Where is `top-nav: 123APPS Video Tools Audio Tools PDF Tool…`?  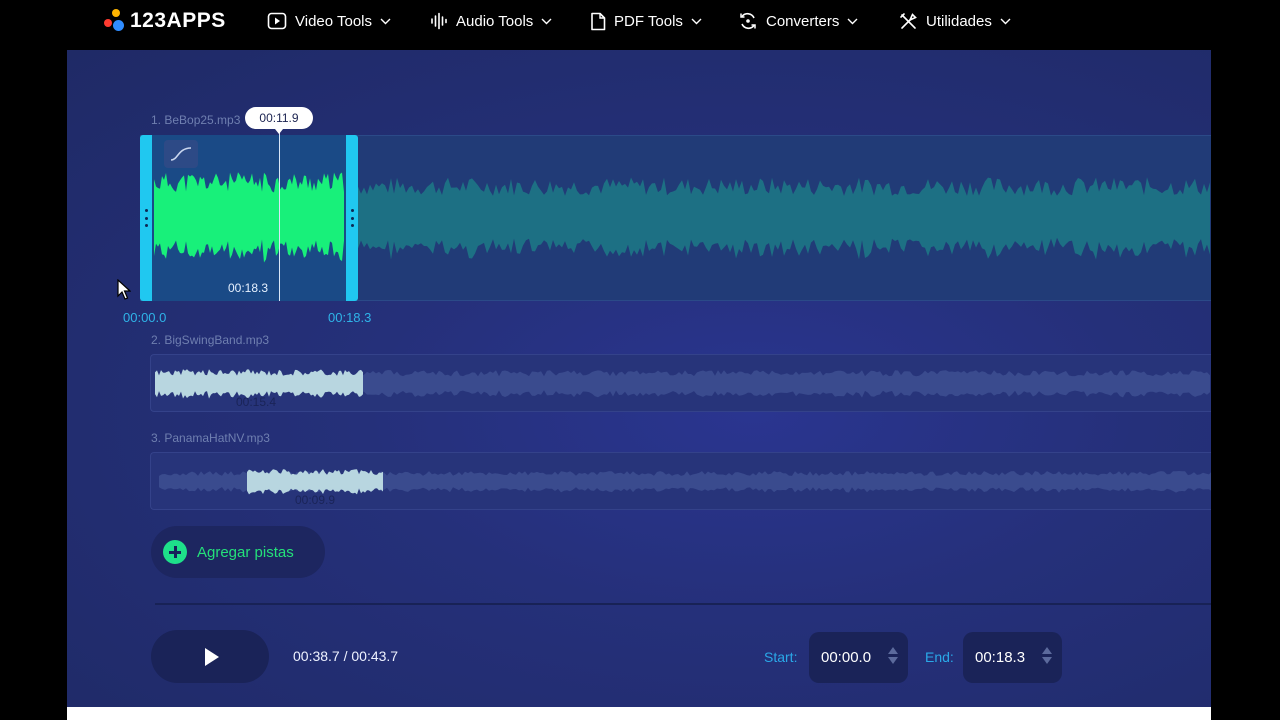 top-nav: 123APPS Video Tools Audio Tools PDF Tool… is located at coordinates (640, 22).